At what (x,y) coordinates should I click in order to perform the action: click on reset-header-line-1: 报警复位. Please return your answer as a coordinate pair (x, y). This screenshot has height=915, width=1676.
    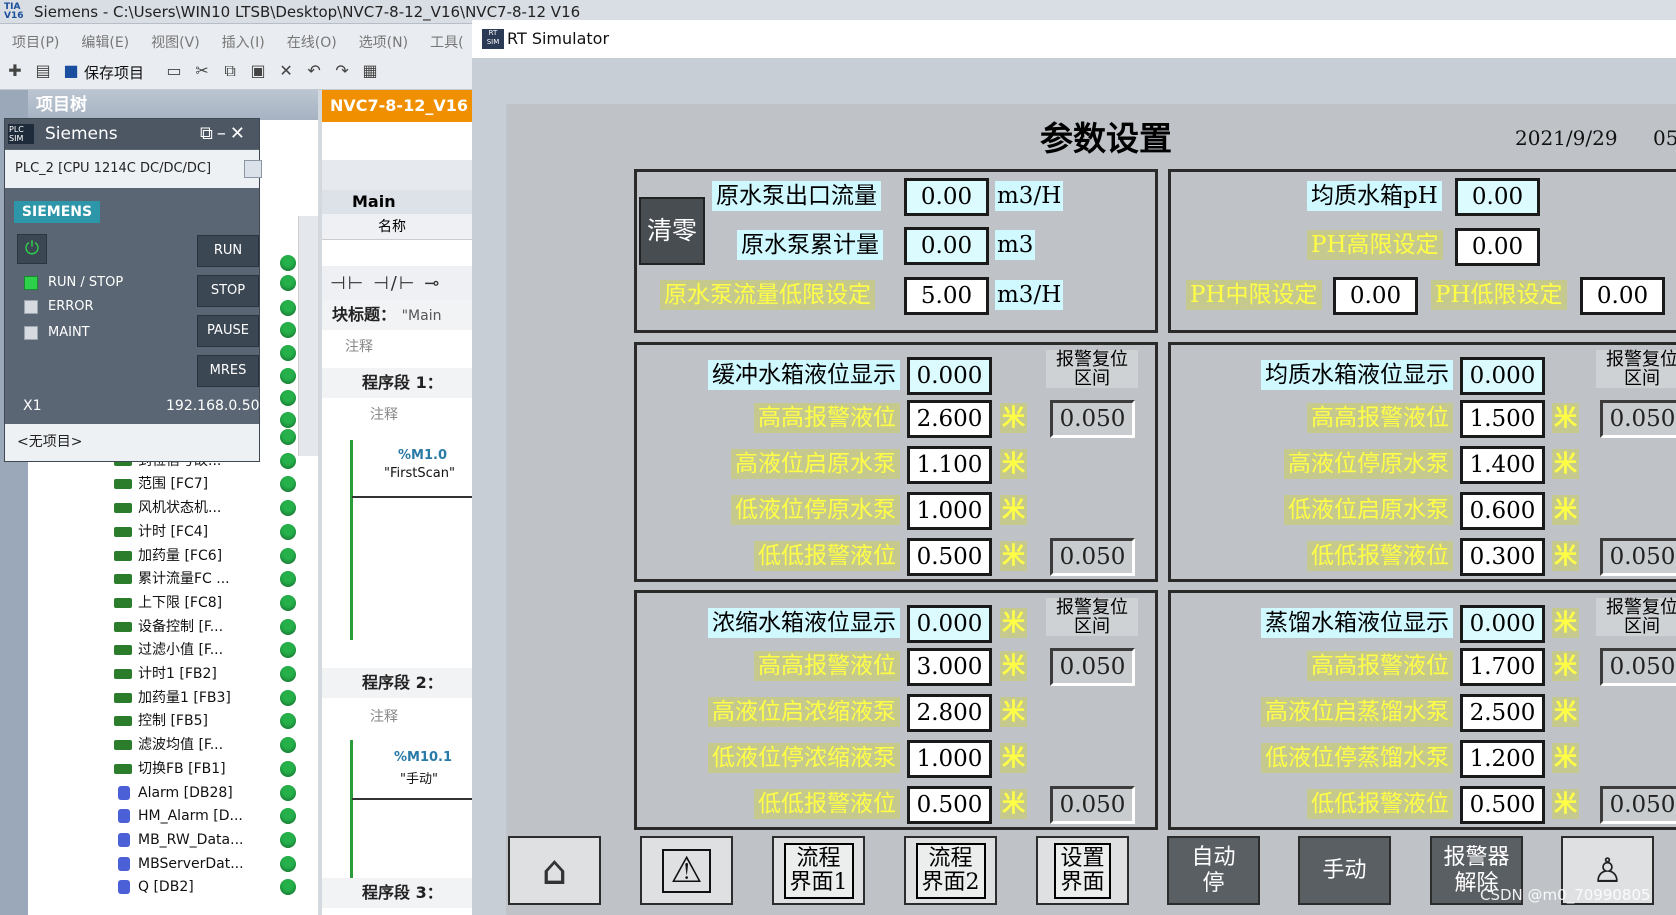
    Looking at the image, I should click on (1092, 359).